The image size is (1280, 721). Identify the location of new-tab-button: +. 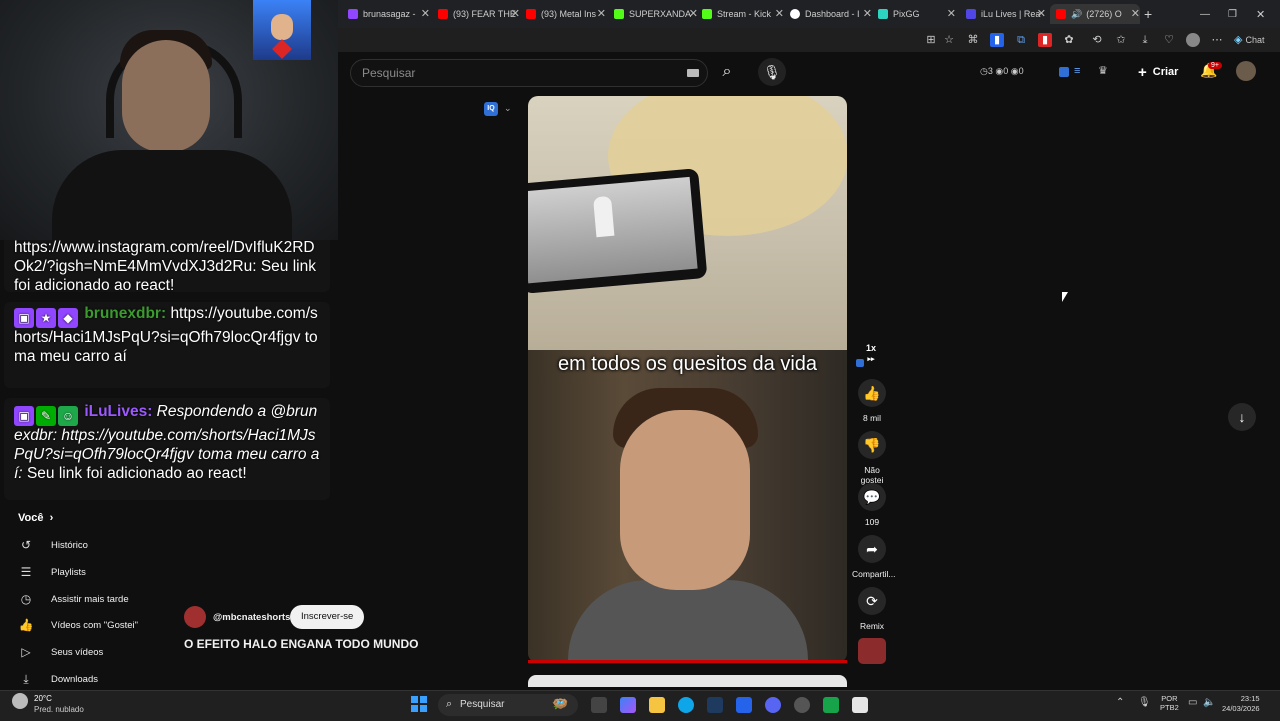
(1151, 14).